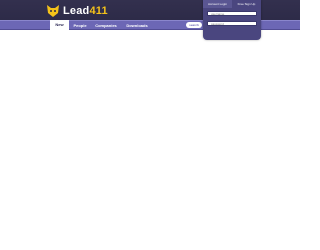 The height and width of the screenshot is (250, 320). I want to click on login-tabs: Account Login Free Sign Up, so click(232, 4).